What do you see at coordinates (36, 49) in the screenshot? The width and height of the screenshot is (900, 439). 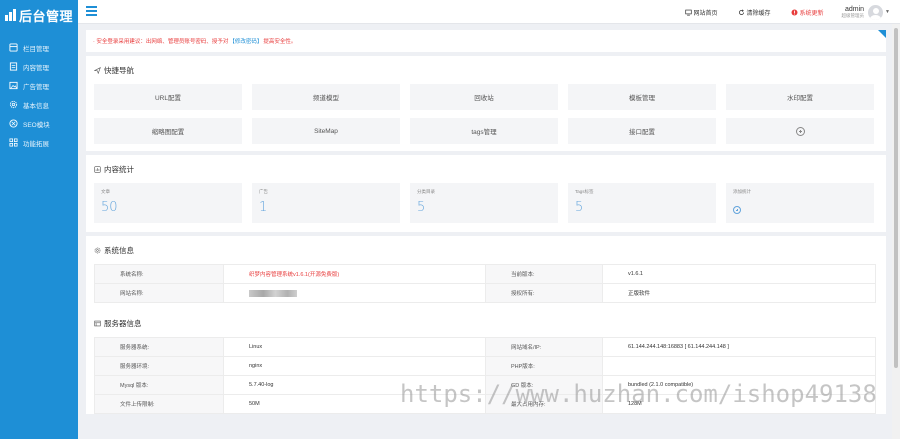 I see `sidebar-item-label: 栏目管理` at bounding box center [36, 49].